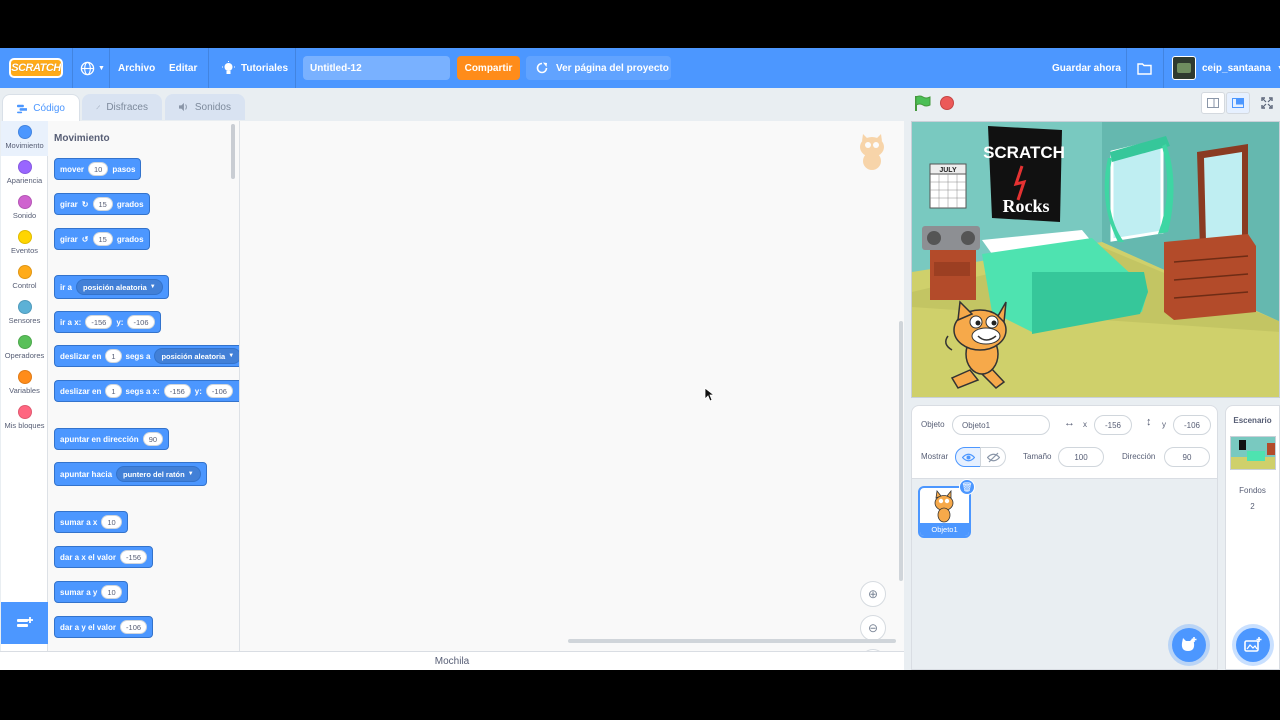 Image resolution: width=1280 pixels, height=720 pixels. I want to click on large-stage-button, so click(1238, 103).